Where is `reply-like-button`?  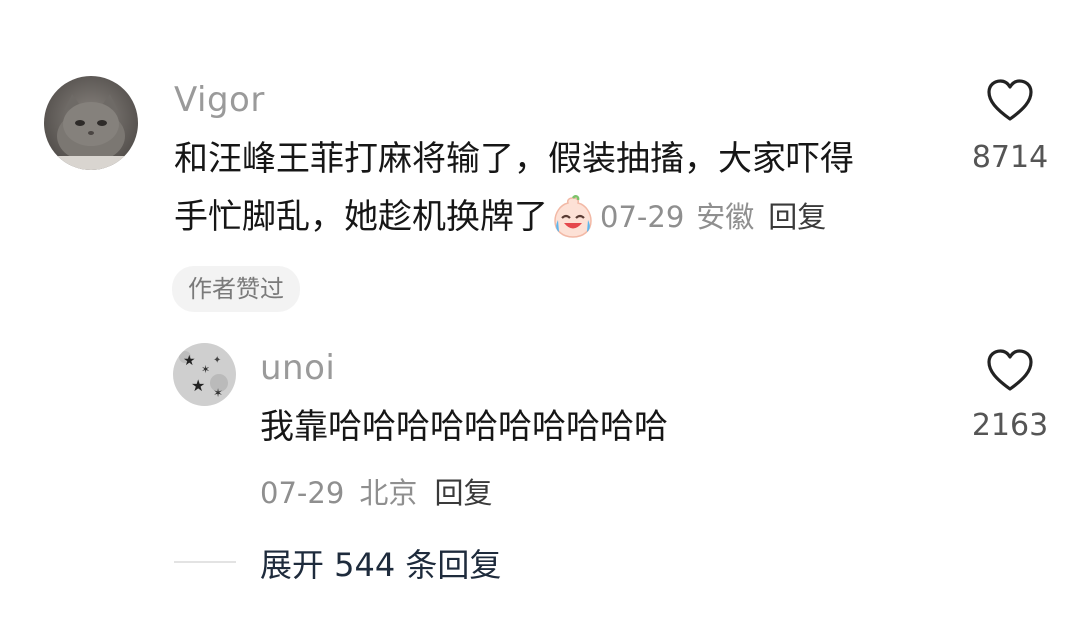 reply-like-button is located at coordinates (1010, 370).